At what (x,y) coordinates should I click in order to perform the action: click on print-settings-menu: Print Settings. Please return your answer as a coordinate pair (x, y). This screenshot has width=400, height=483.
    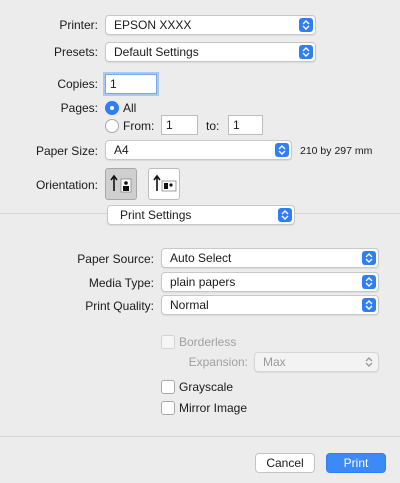
    Looking at the image, I should click on (201, 215).